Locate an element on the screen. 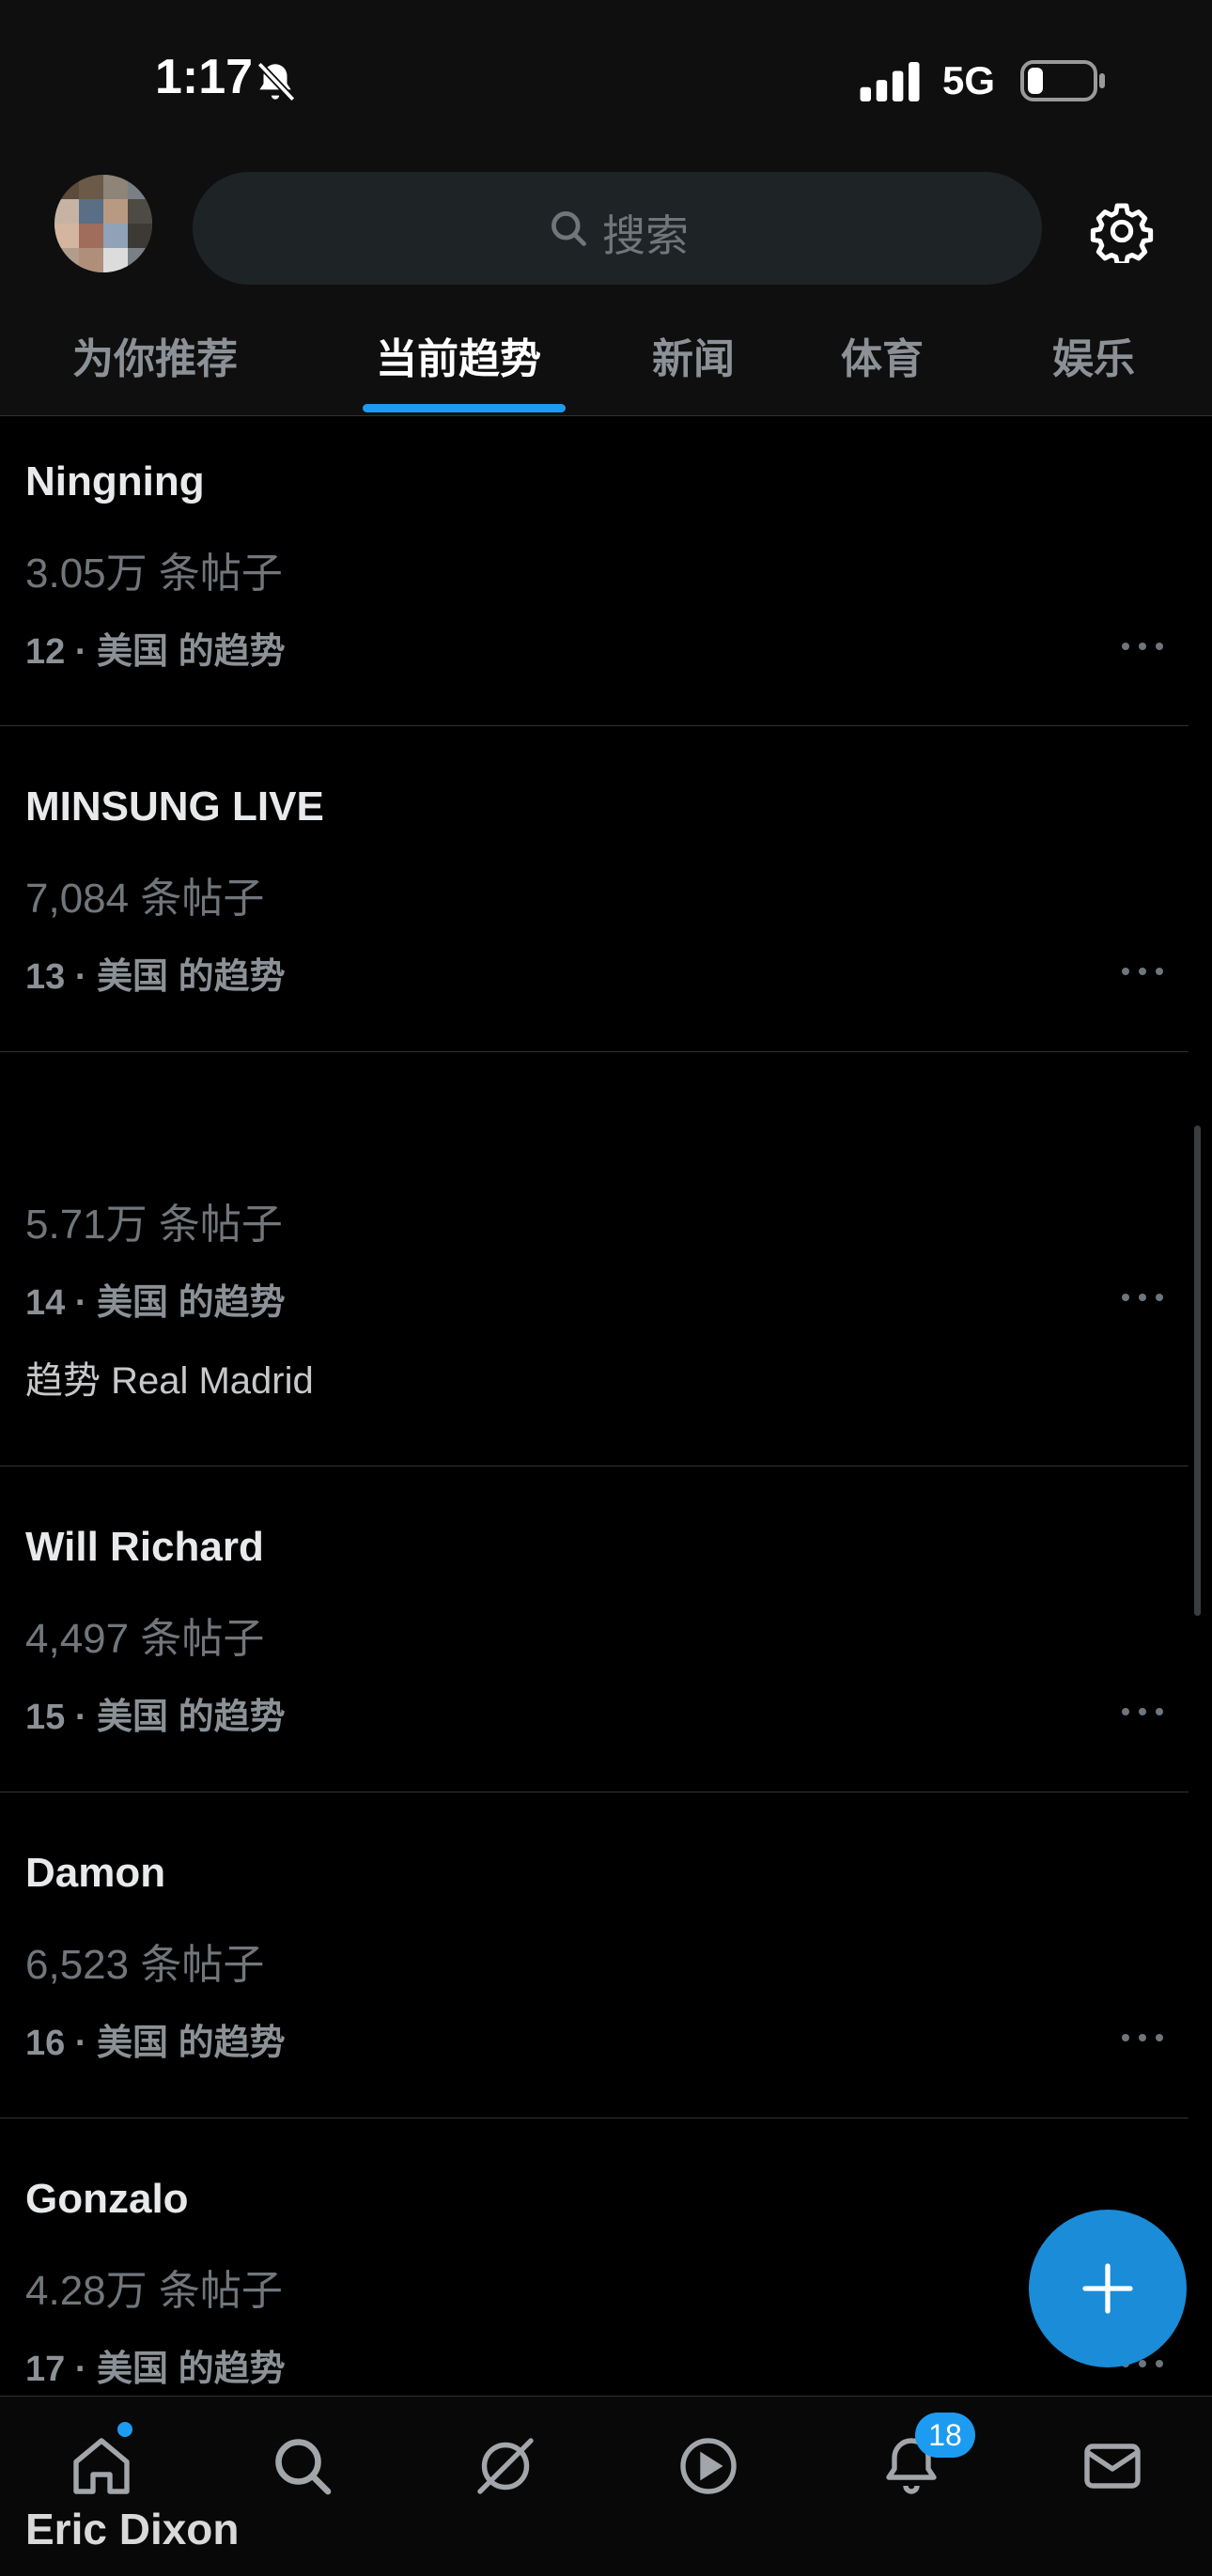 The width and height of the screenshot is (1212, 2576). tab-news: 新闻 is located at coordinates (693, 355).